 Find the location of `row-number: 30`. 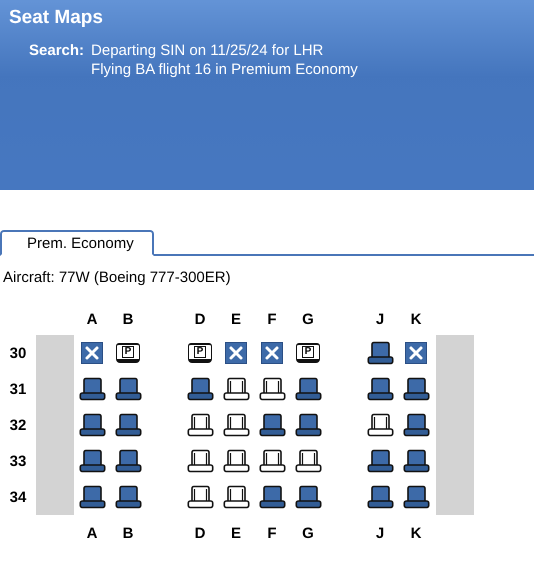

row-number: 30 is located at coordinates (18, 353).